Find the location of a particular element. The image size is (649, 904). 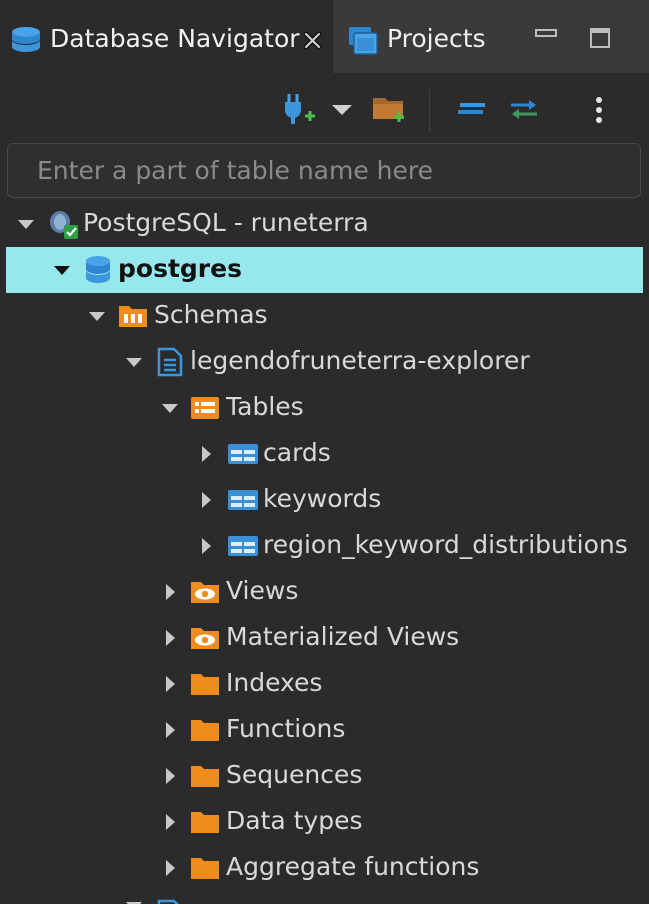

tree-node-schema: legendofruneterra-explorer is located at coordinates (324, 362).